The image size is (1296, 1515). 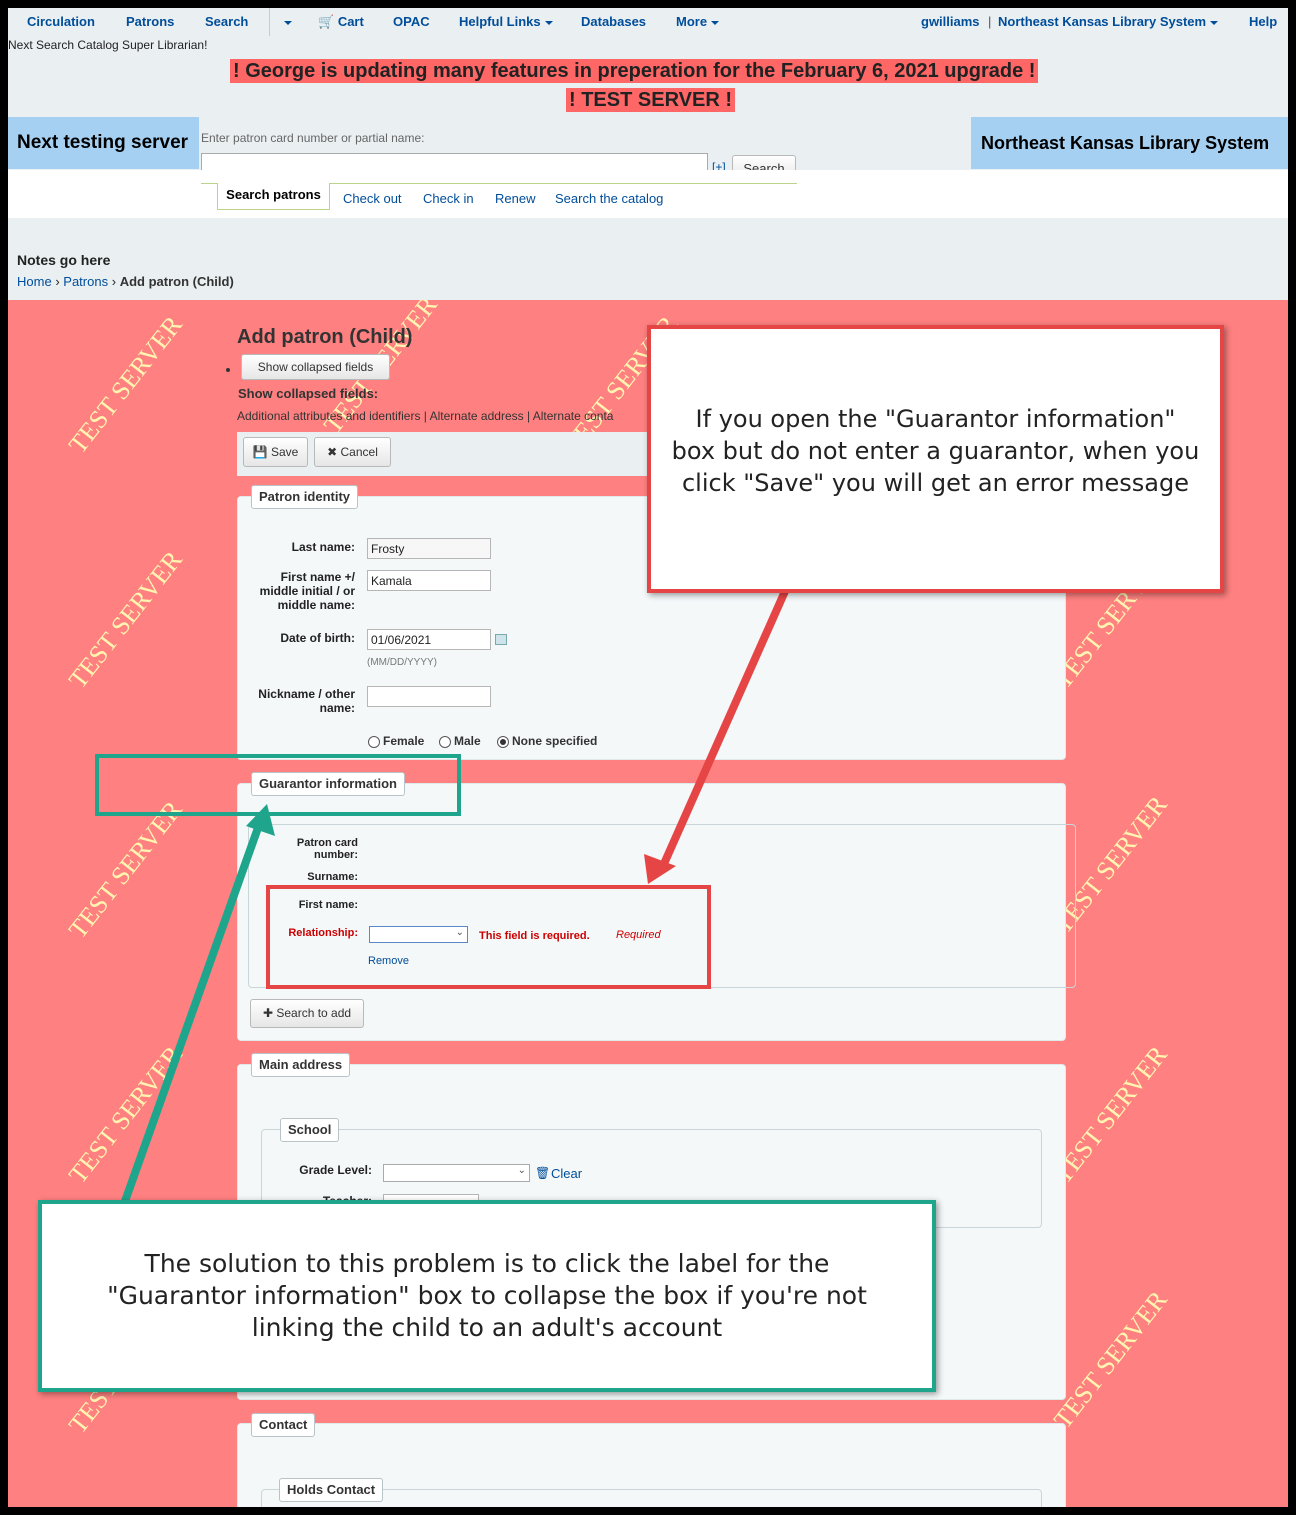 I want to click on red-arrowhead, so click(x=660, y=869).